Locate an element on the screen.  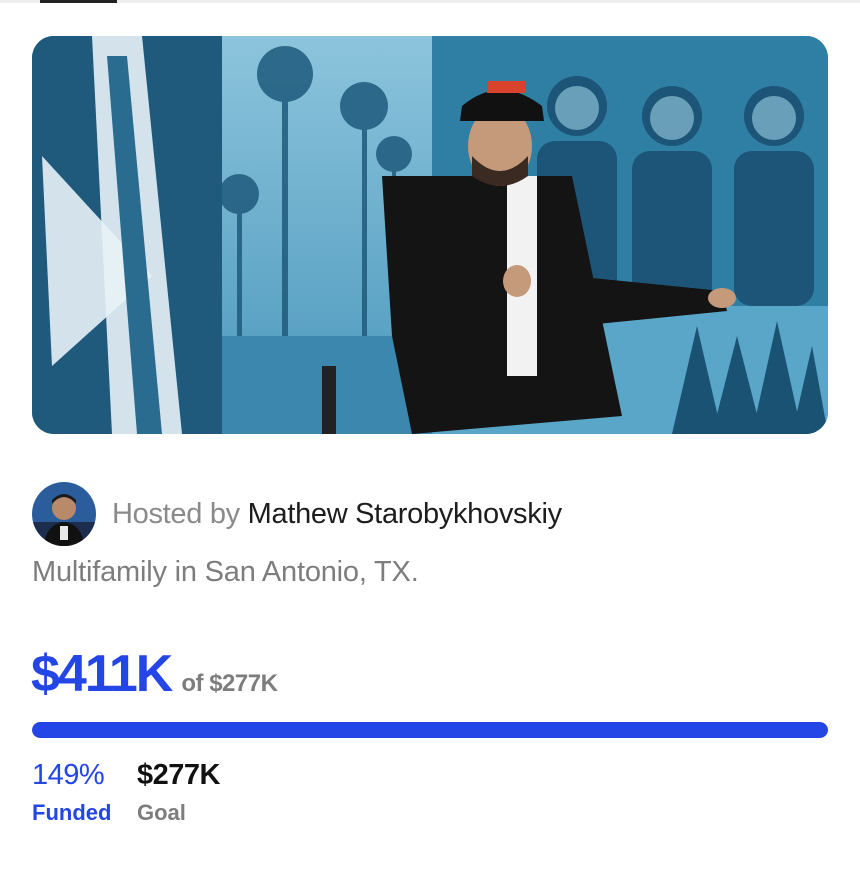
goal-caption: Goal is located at coordinates (161, 812).